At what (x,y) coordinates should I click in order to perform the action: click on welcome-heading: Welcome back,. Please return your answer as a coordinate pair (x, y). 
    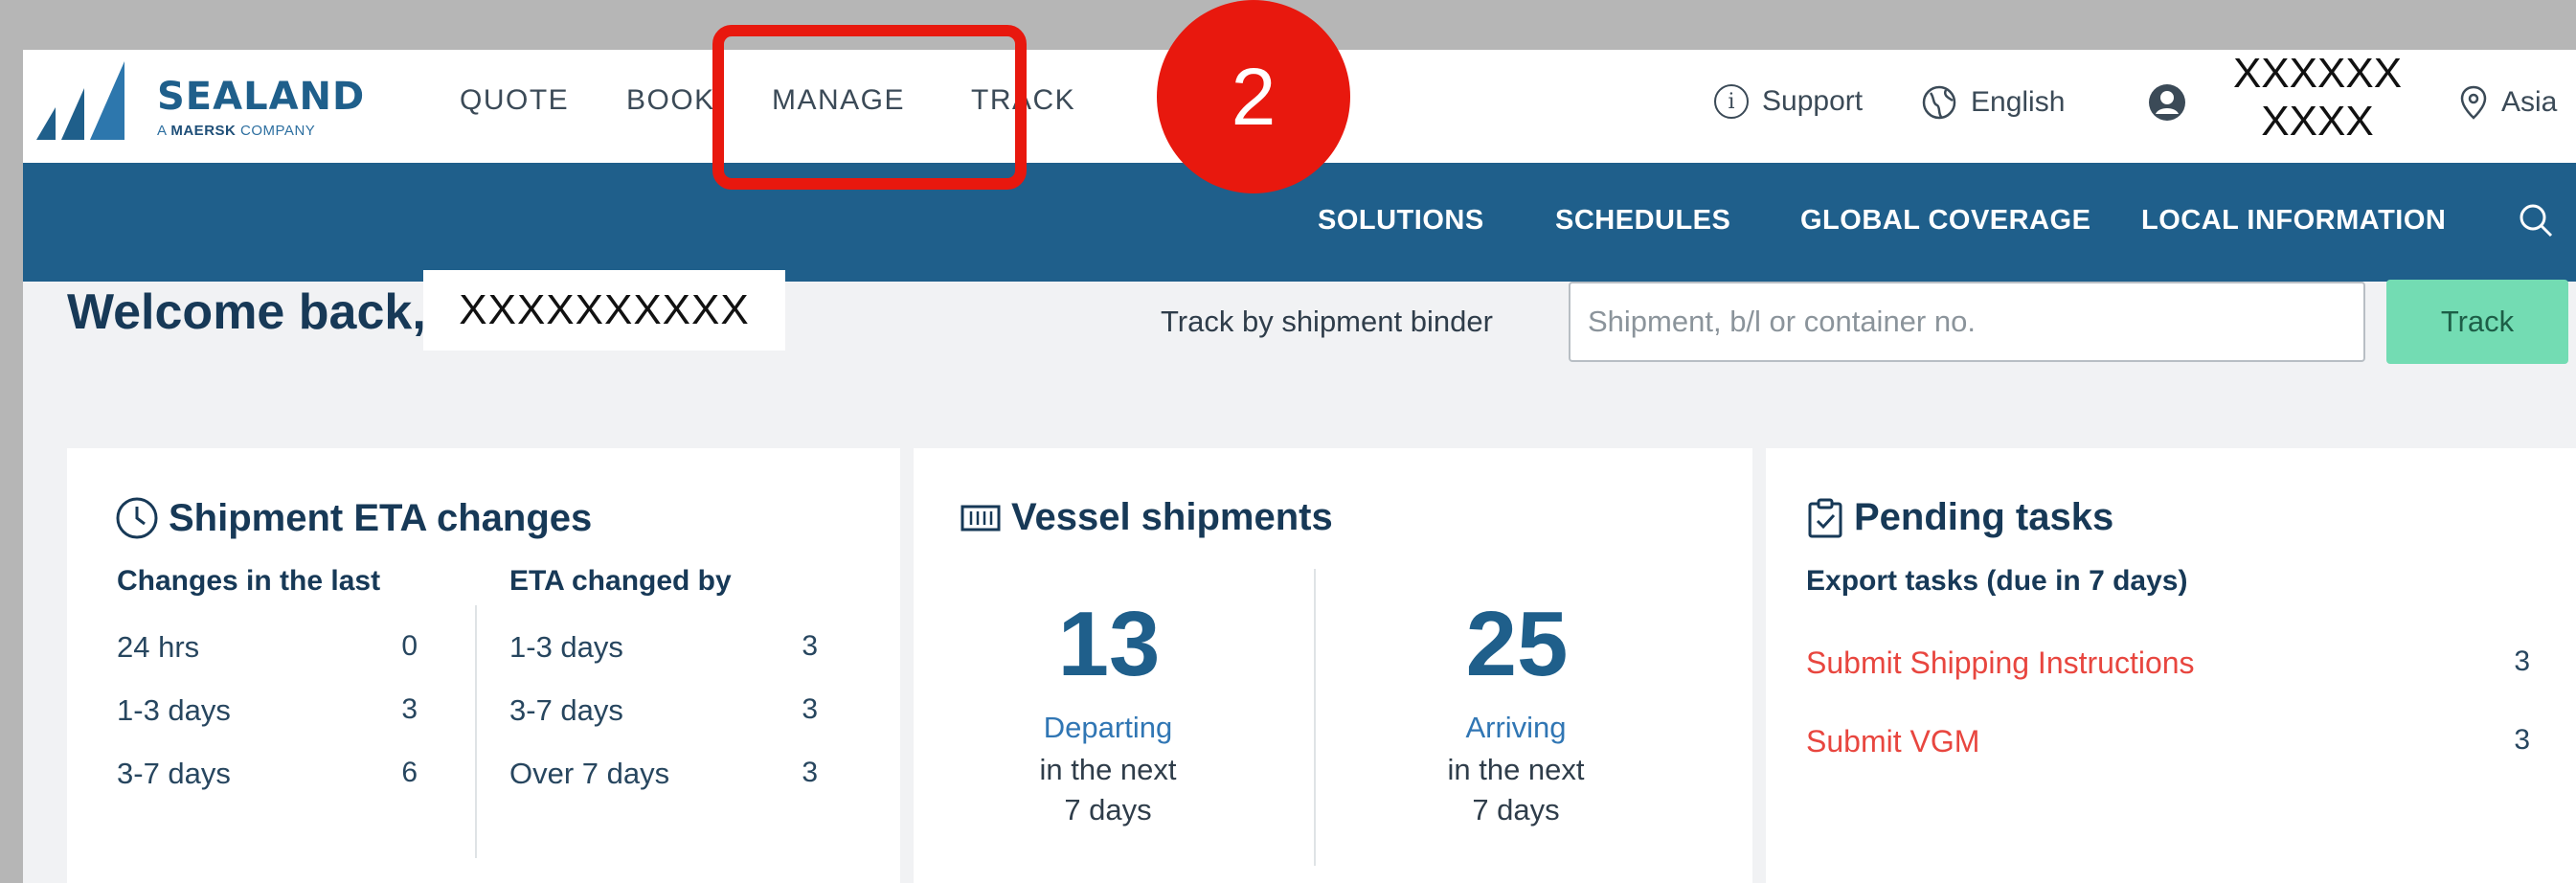
    Looking at the image, I should click on (246, 312).